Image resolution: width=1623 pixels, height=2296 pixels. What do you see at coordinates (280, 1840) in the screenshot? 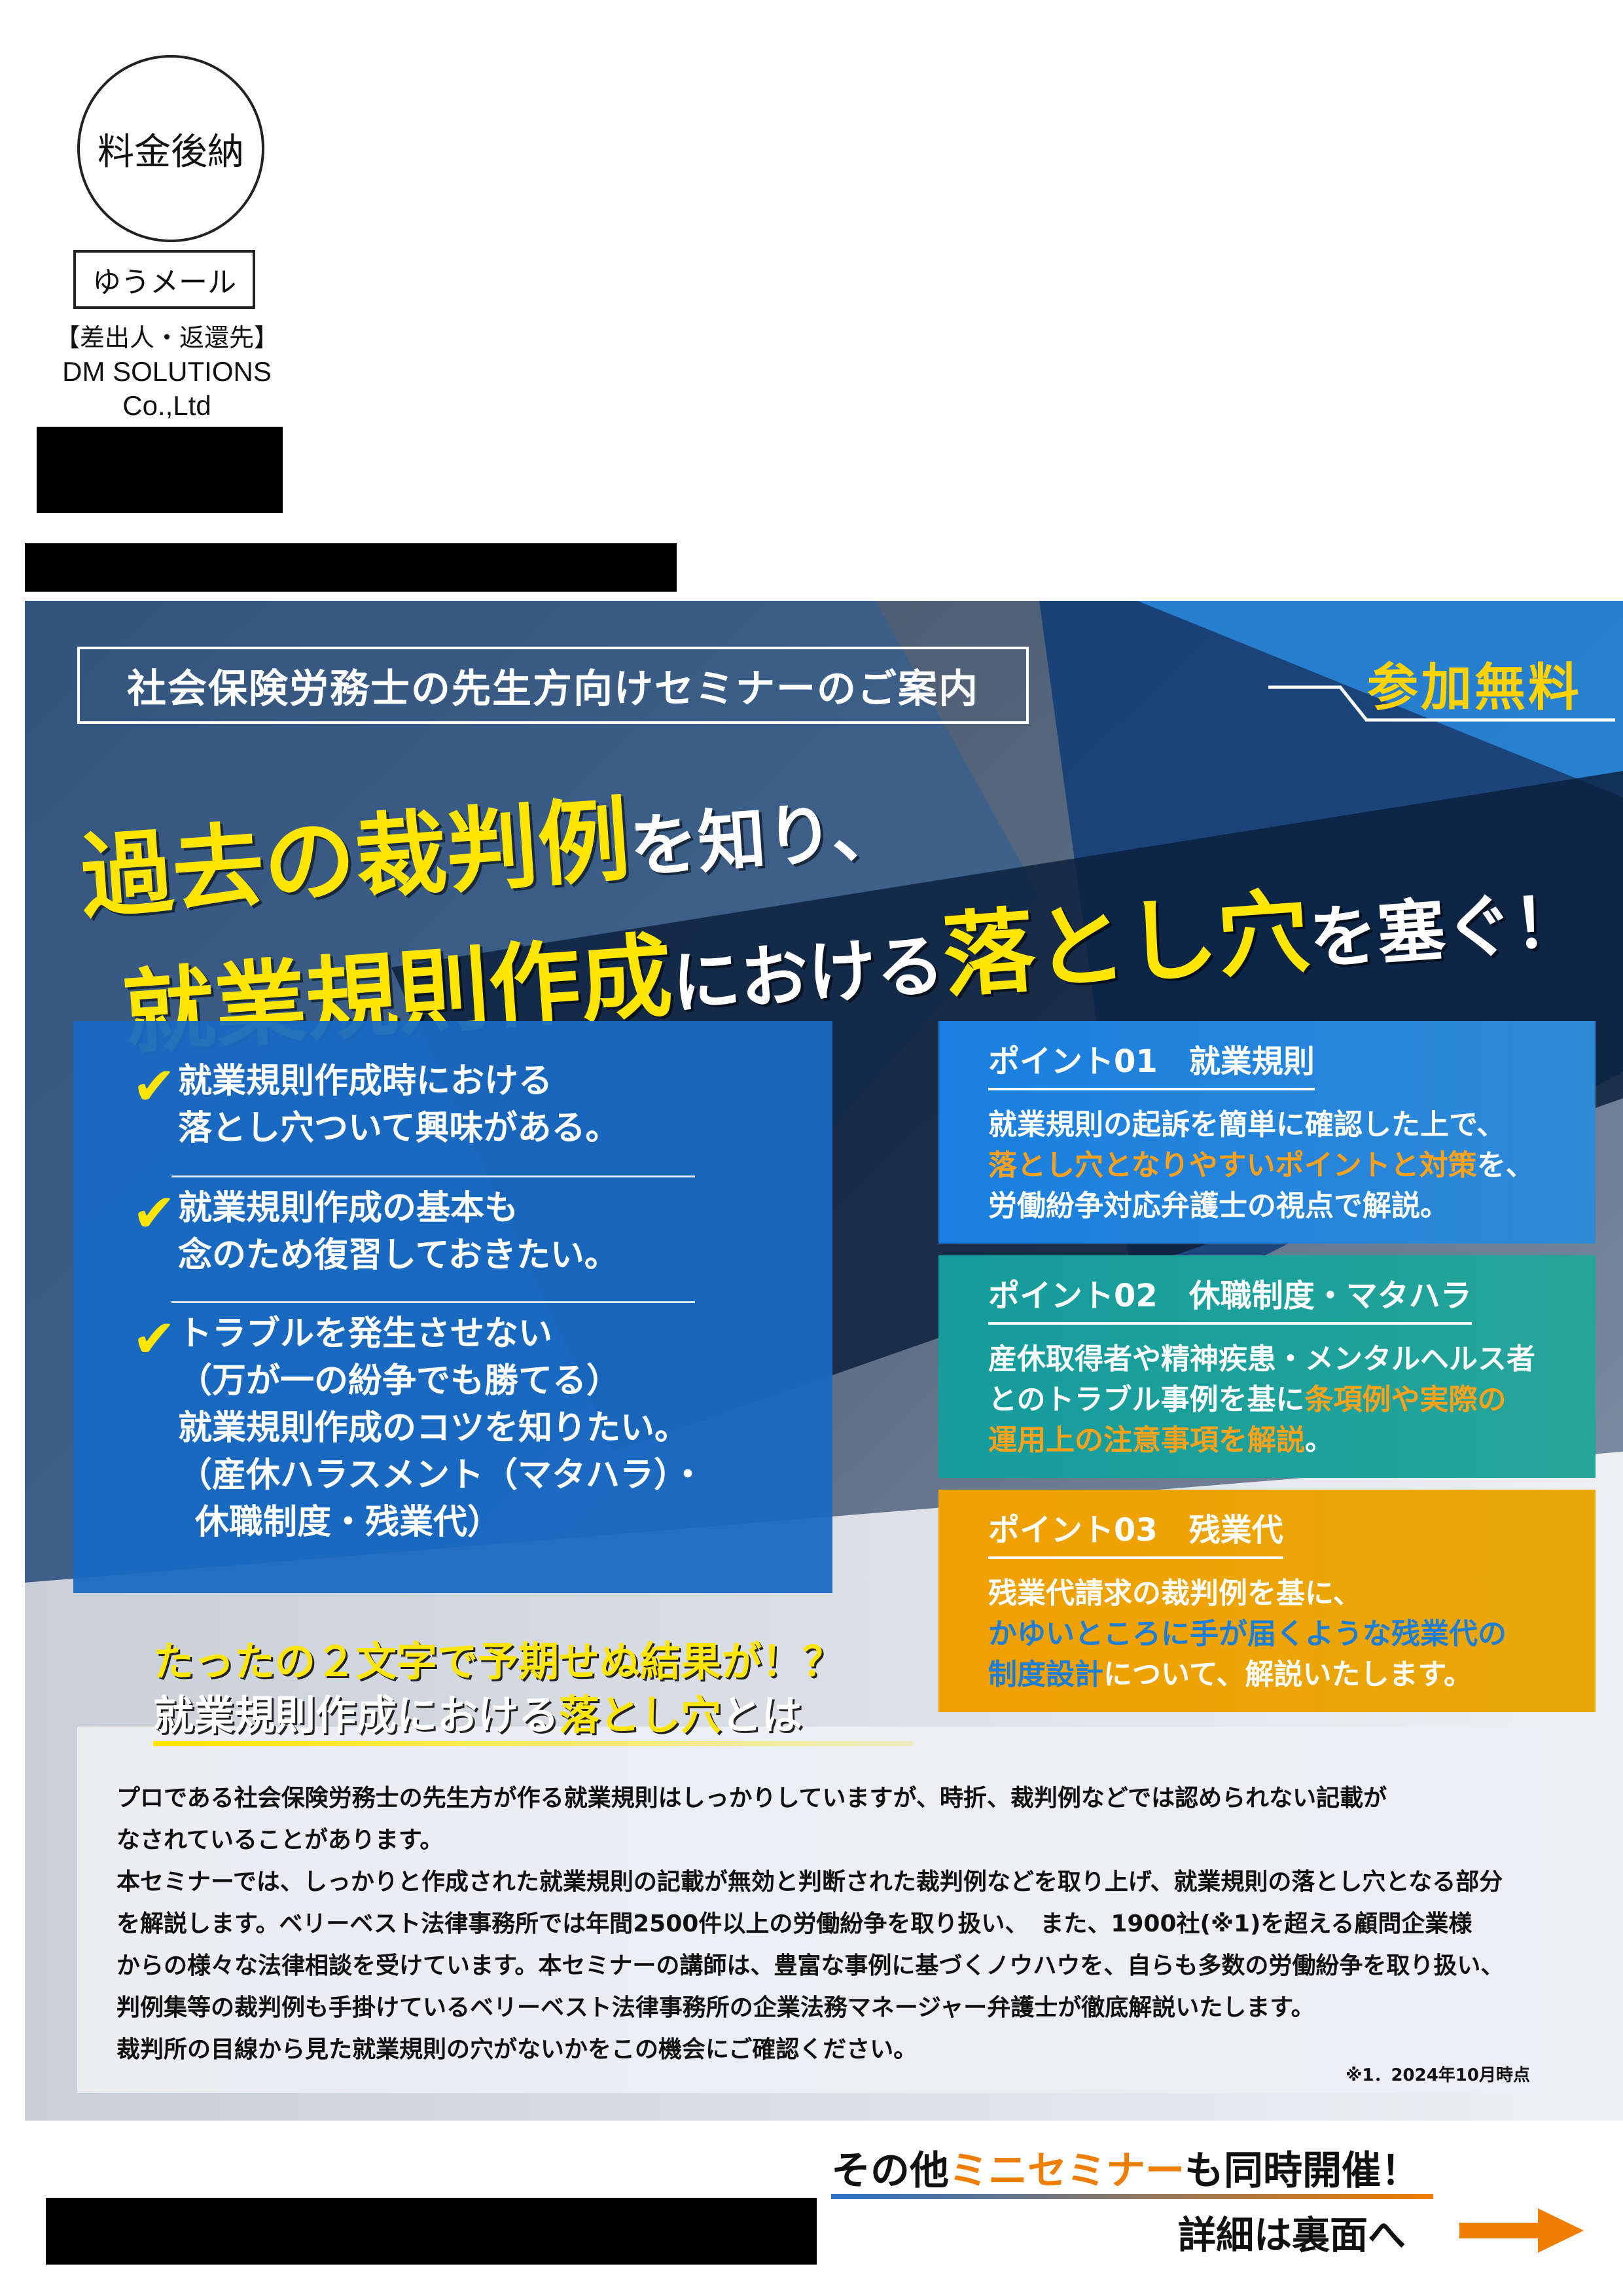
I see `description-line: なされていることがあります。` at bounding box center [280, 1840].